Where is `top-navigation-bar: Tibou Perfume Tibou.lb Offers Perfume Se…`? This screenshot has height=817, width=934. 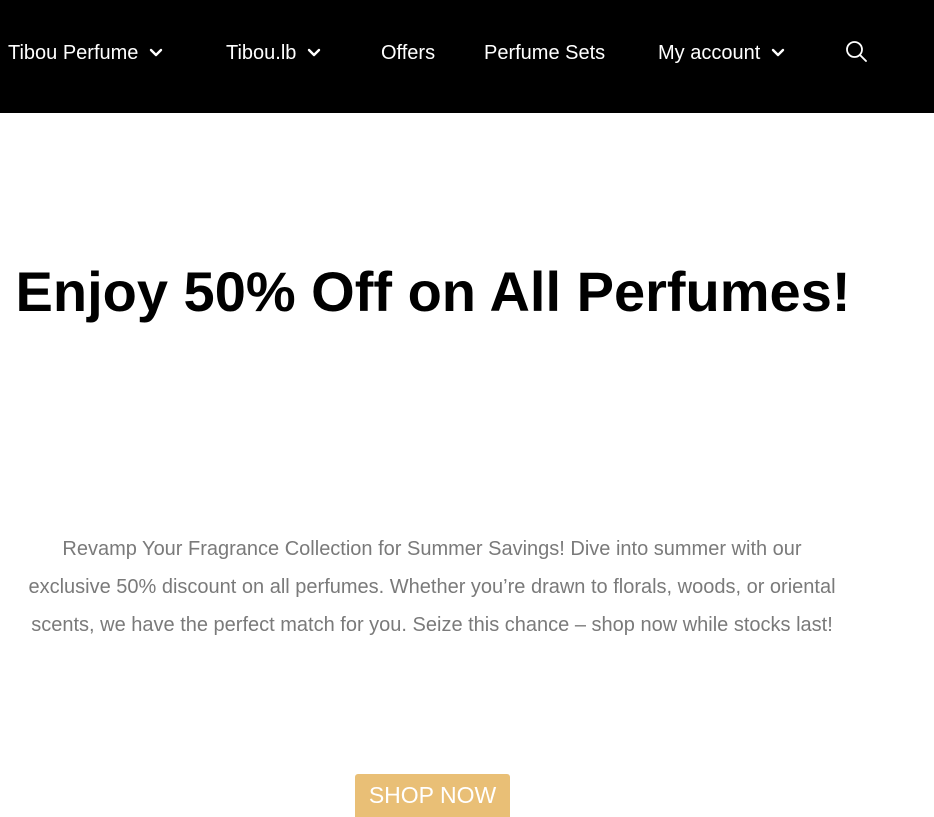
top-navigation-bar: Tibou Perfume Tibou.lb Offers Perfume Se… is located at coordinates (467, 56).